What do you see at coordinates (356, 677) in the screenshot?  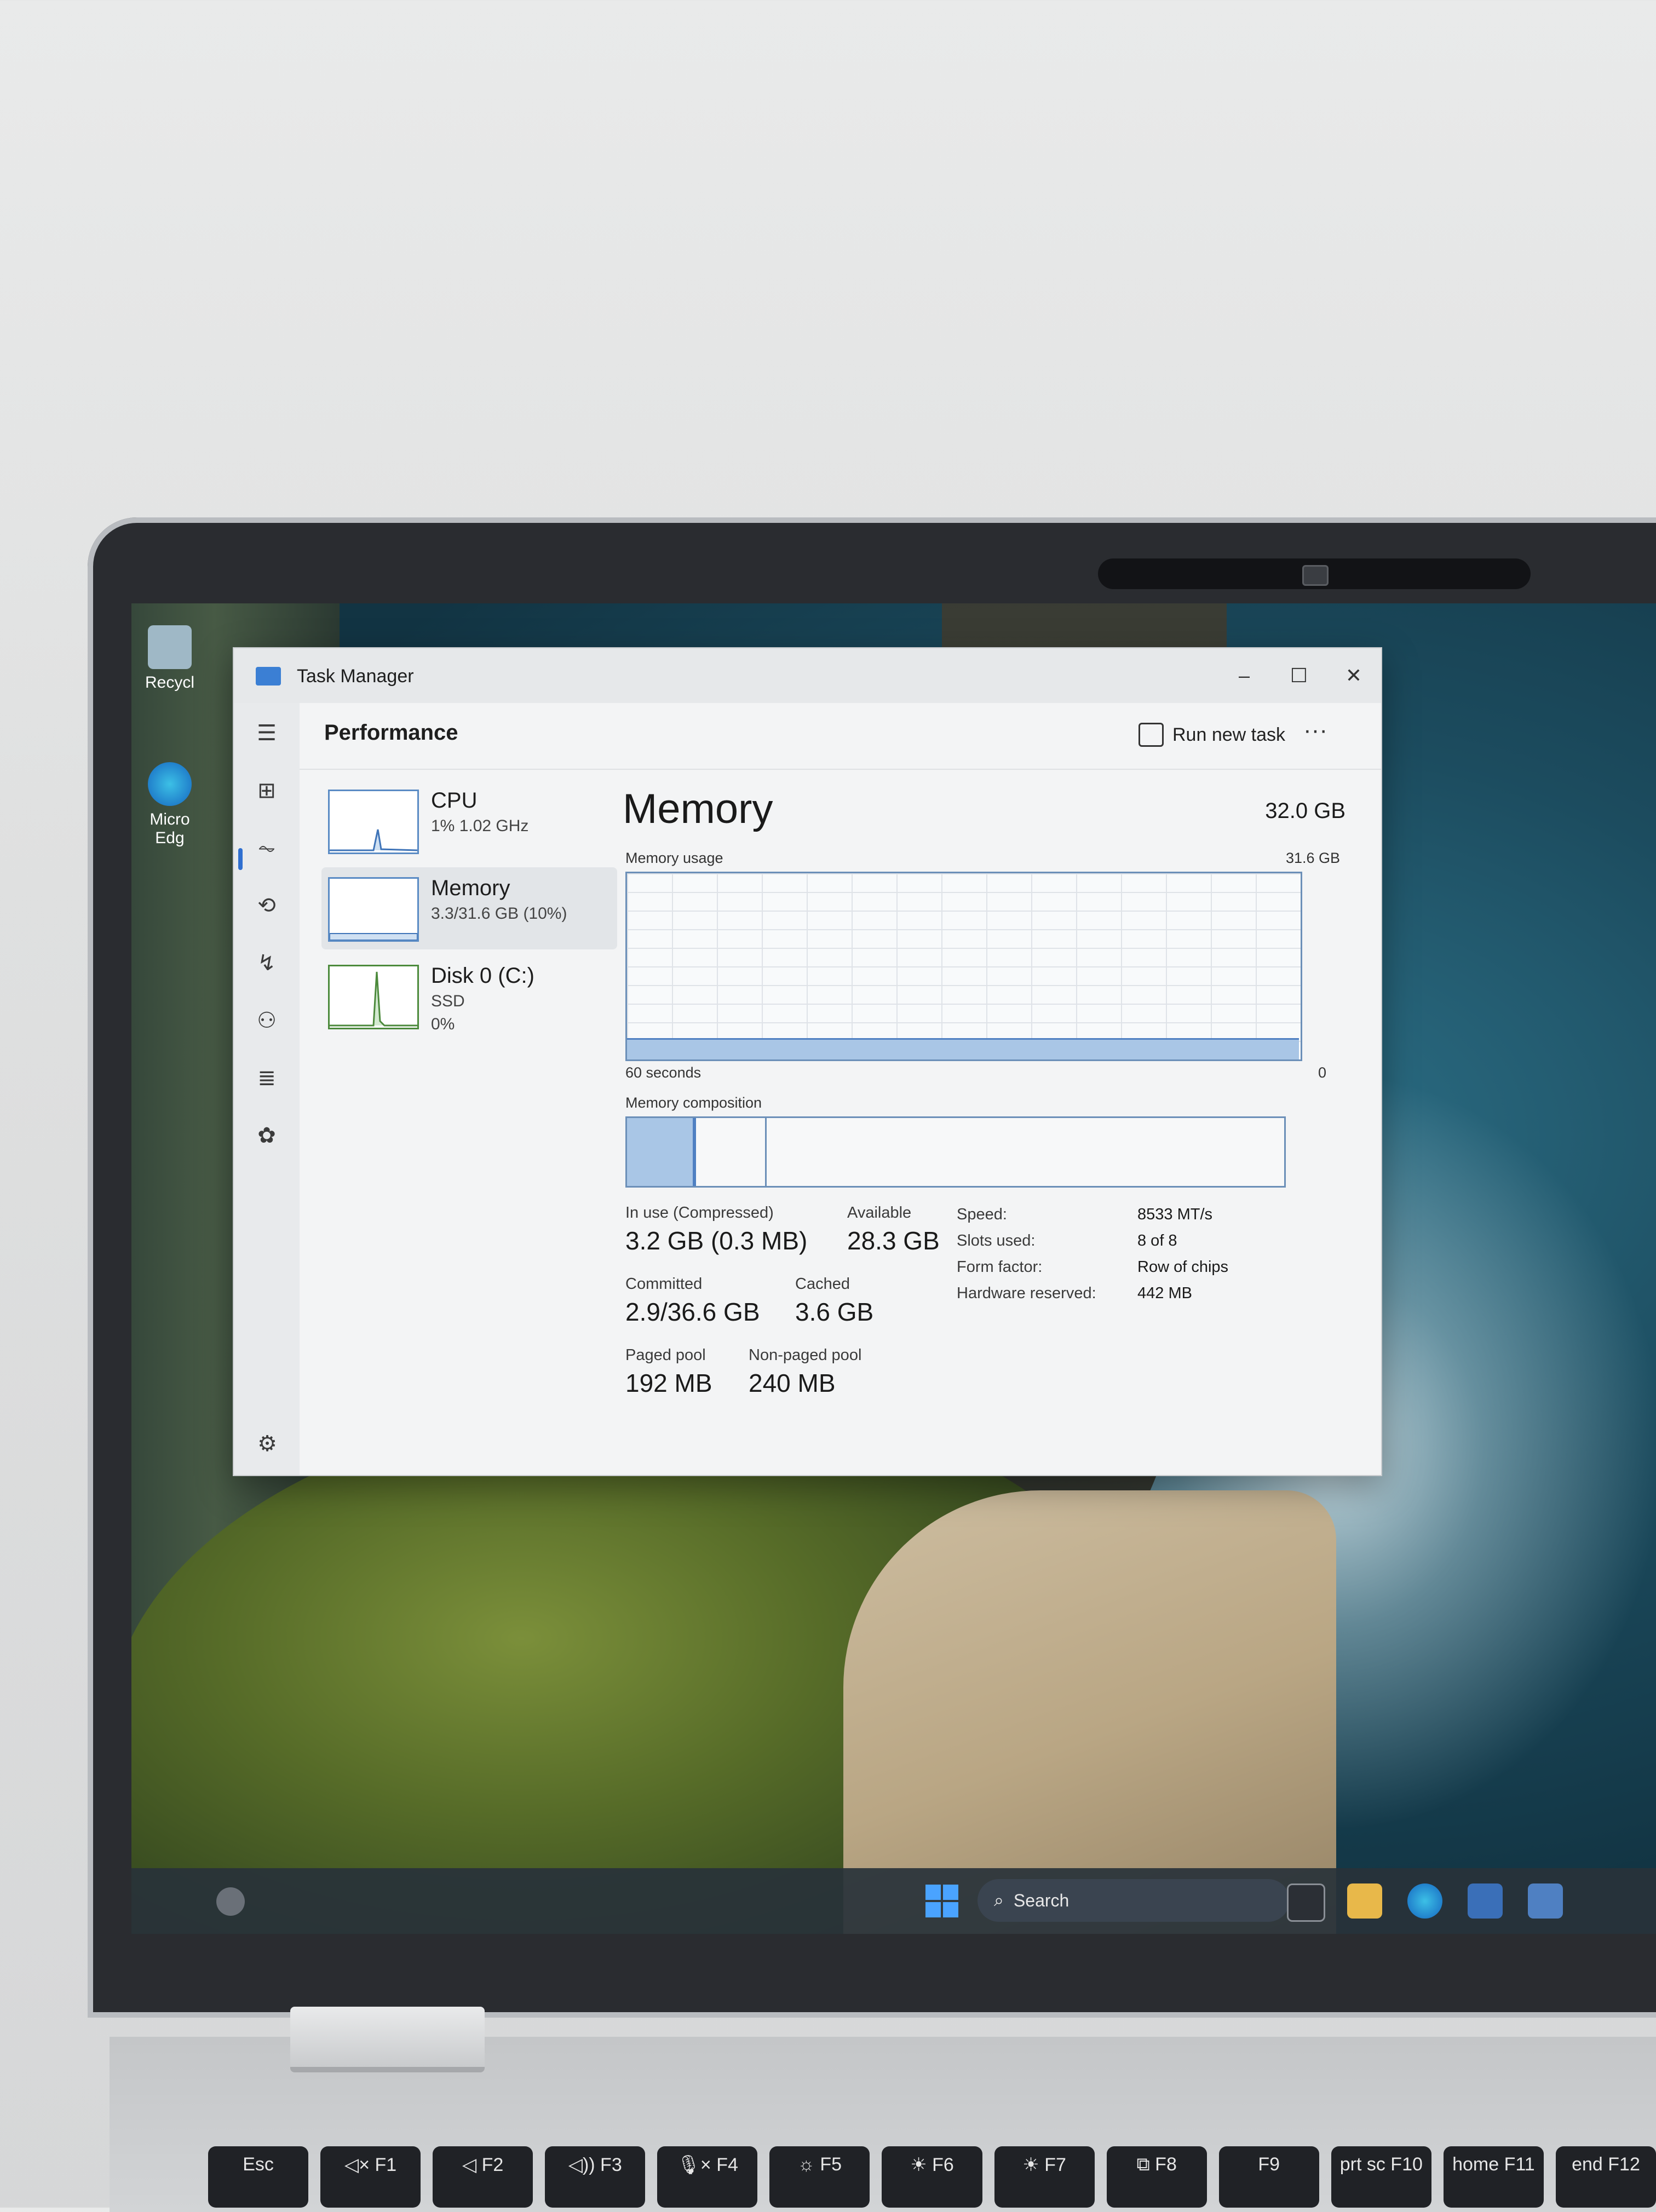 I see `window-title: Task Manager` at bounding box center [356, 677].